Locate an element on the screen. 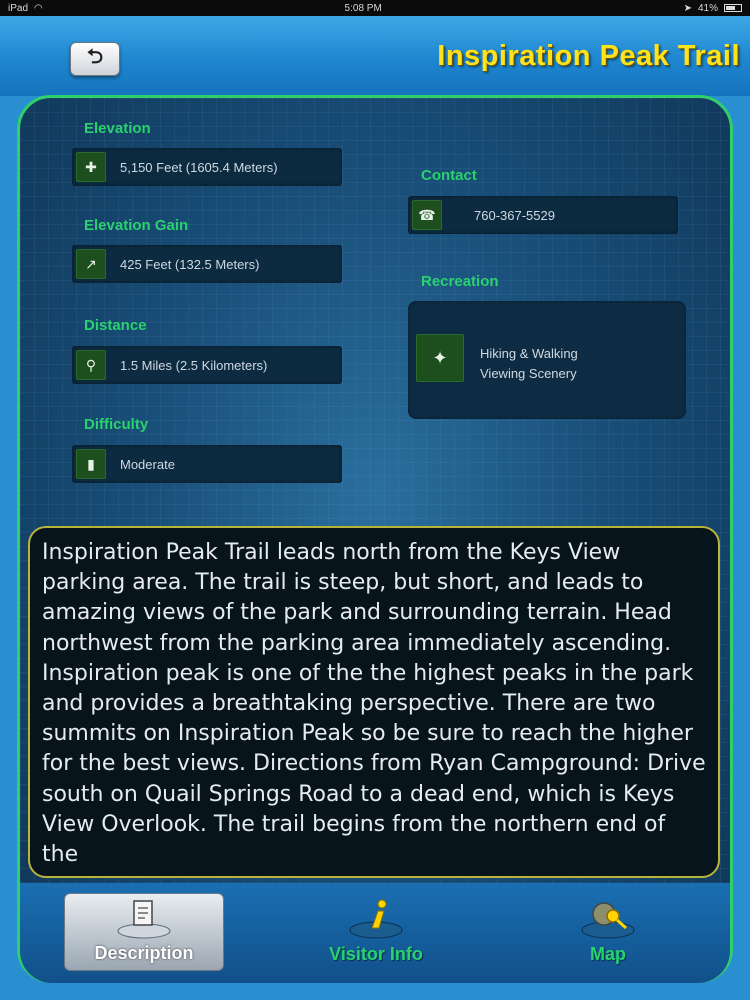 This screenshot has height=1000, width=750. recreation-label: Recreation is located at coordinates (460, 281).